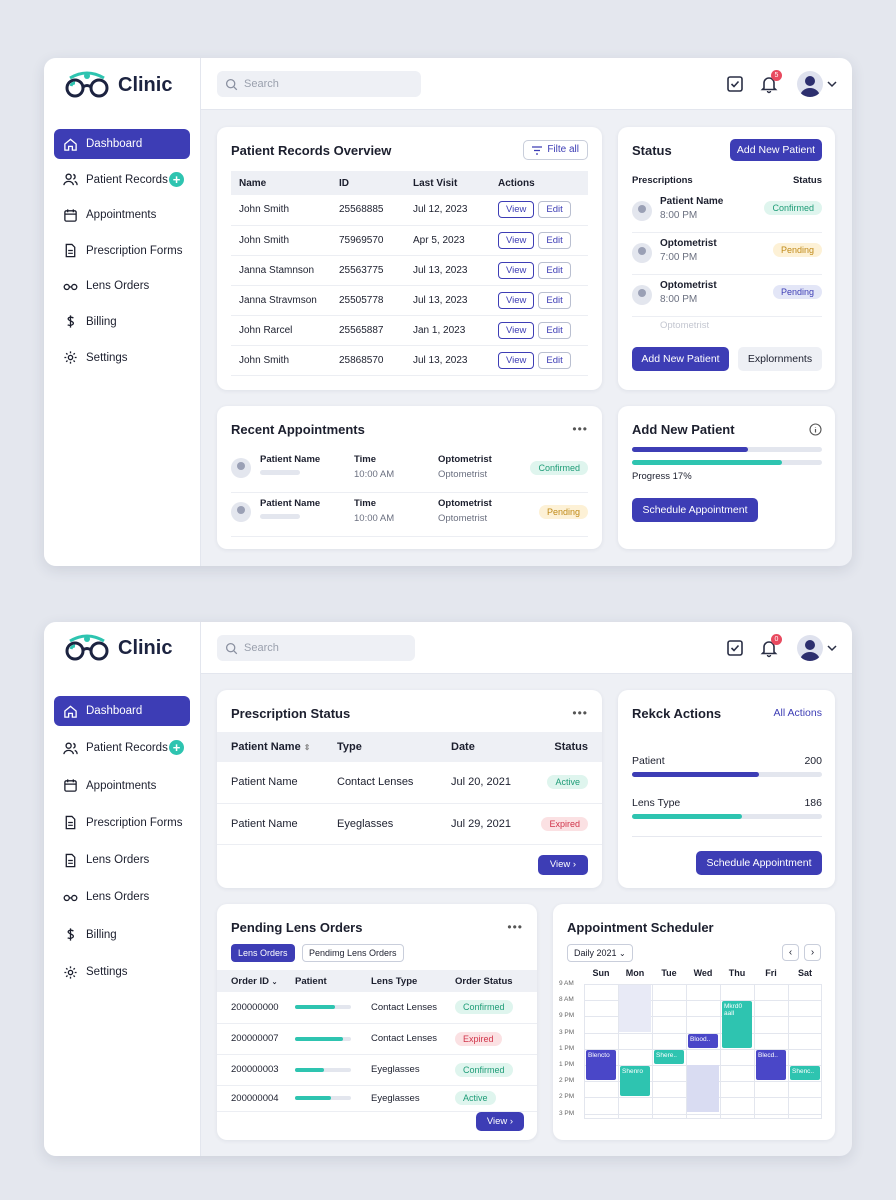  What do you see at coordinates (70, 823) in the screenshot?
I see `document-icon` at bounding box center [70, 823].